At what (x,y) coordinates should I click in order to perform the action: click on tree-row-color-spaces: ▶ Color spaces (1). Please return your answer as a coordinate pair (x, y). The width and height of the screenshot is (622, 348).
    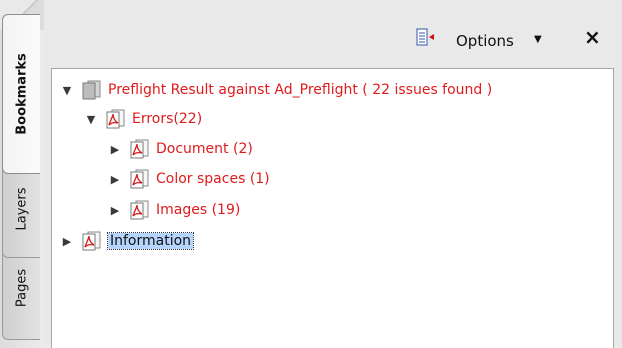
    Looking at the image, I should click on (189, 179).